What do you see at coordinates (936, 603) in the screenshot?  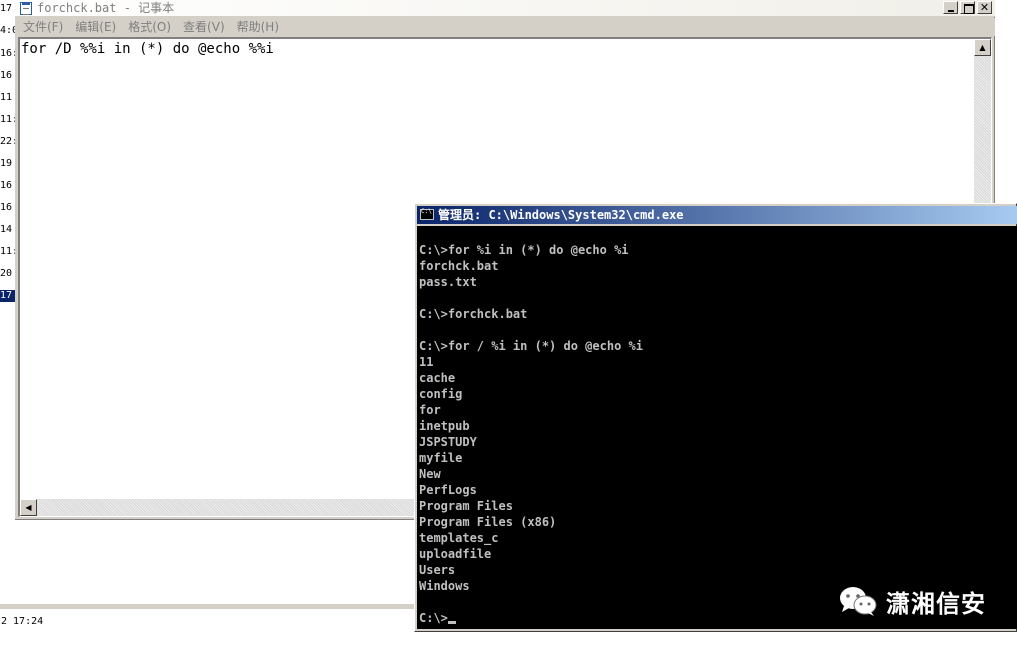 I see `watermark-text: 潇湘信安` at bounding box center [936, 603].